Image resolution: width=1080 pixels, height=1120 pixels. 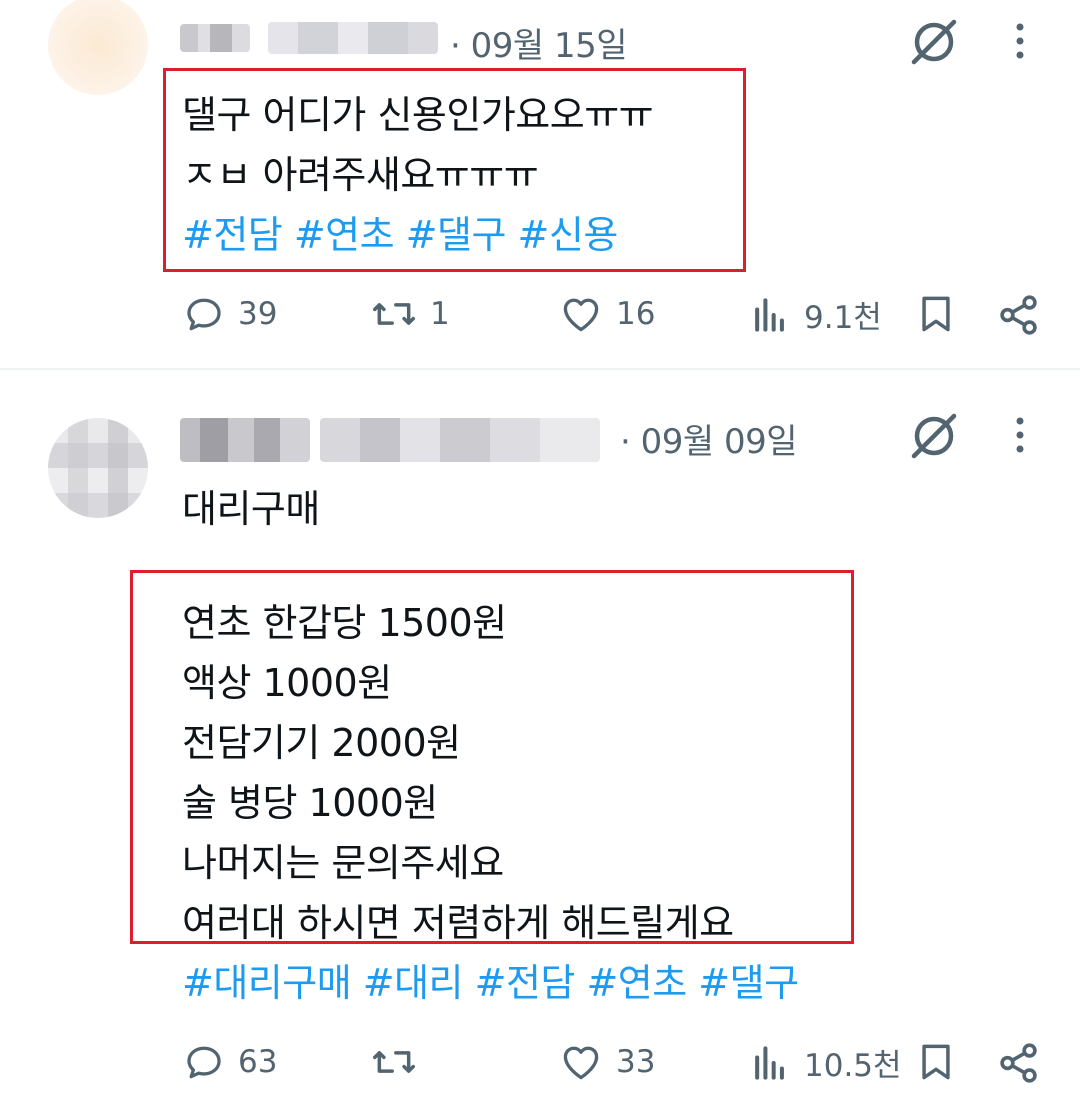 I want to click on repost-count: 1, so click(x=440, y=314).